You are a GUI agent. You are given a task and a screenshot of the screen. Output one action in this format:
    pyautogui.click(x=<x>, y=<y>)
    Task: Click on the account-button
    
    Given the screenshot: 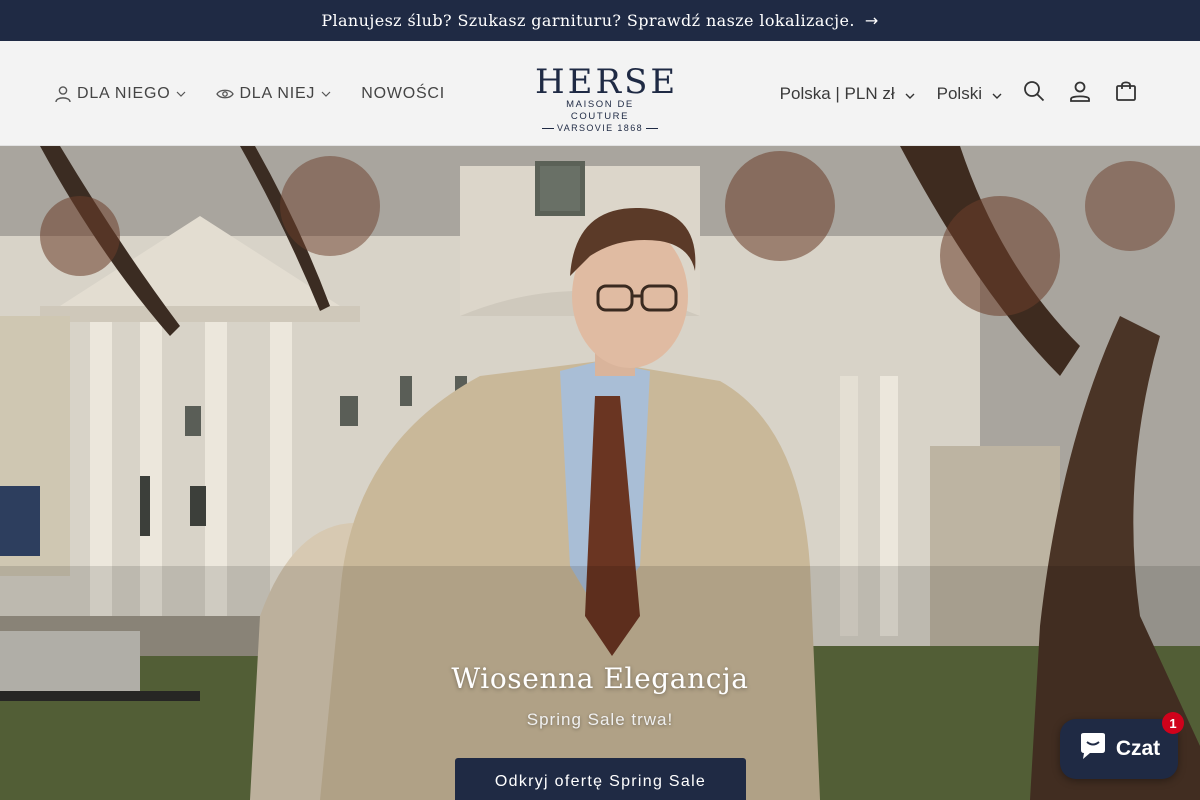 What is the action you would take?
    pyautogui.click(x=1080, y=94)
    